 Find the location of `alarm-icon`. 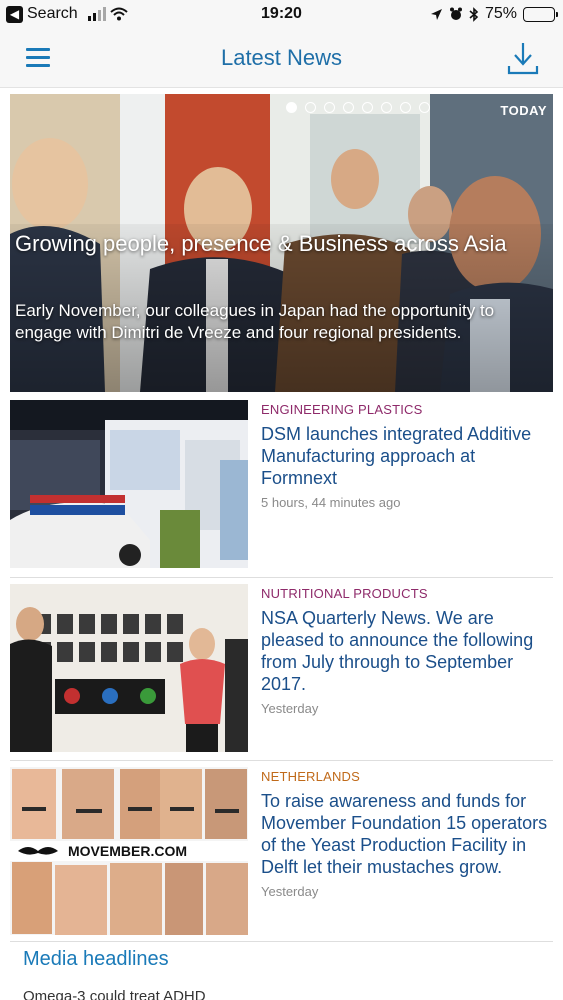

alarm-icon is located at coordinates (455, 13).